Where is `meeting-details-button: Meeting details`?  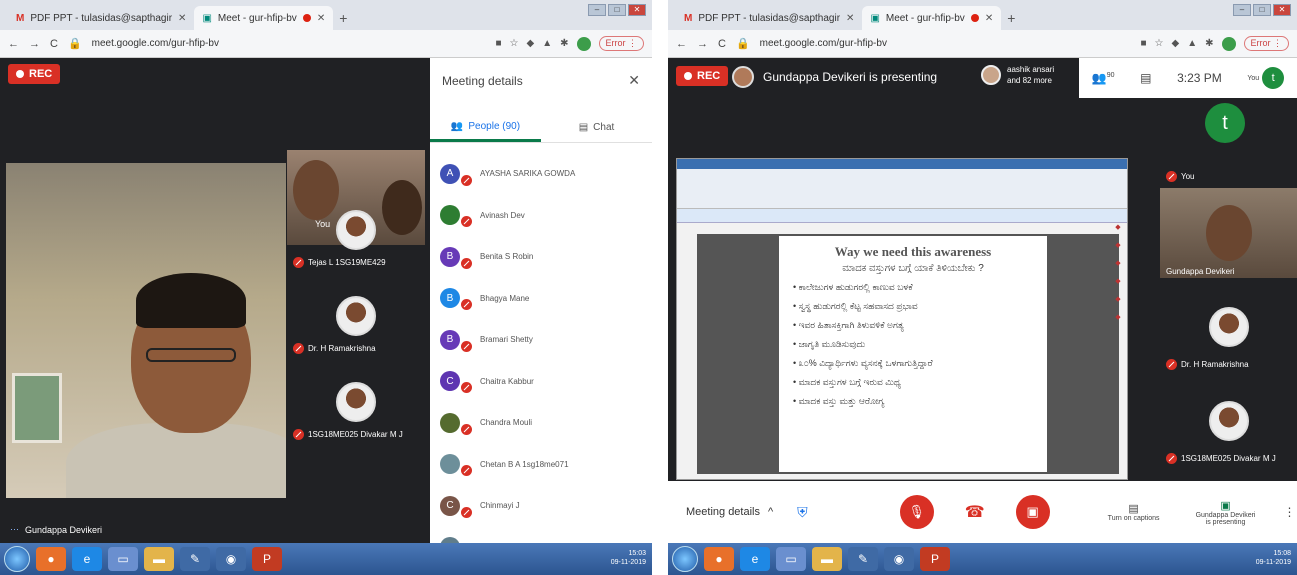 meeting-details-button: Meeting details is located at coordinates (723, 512).